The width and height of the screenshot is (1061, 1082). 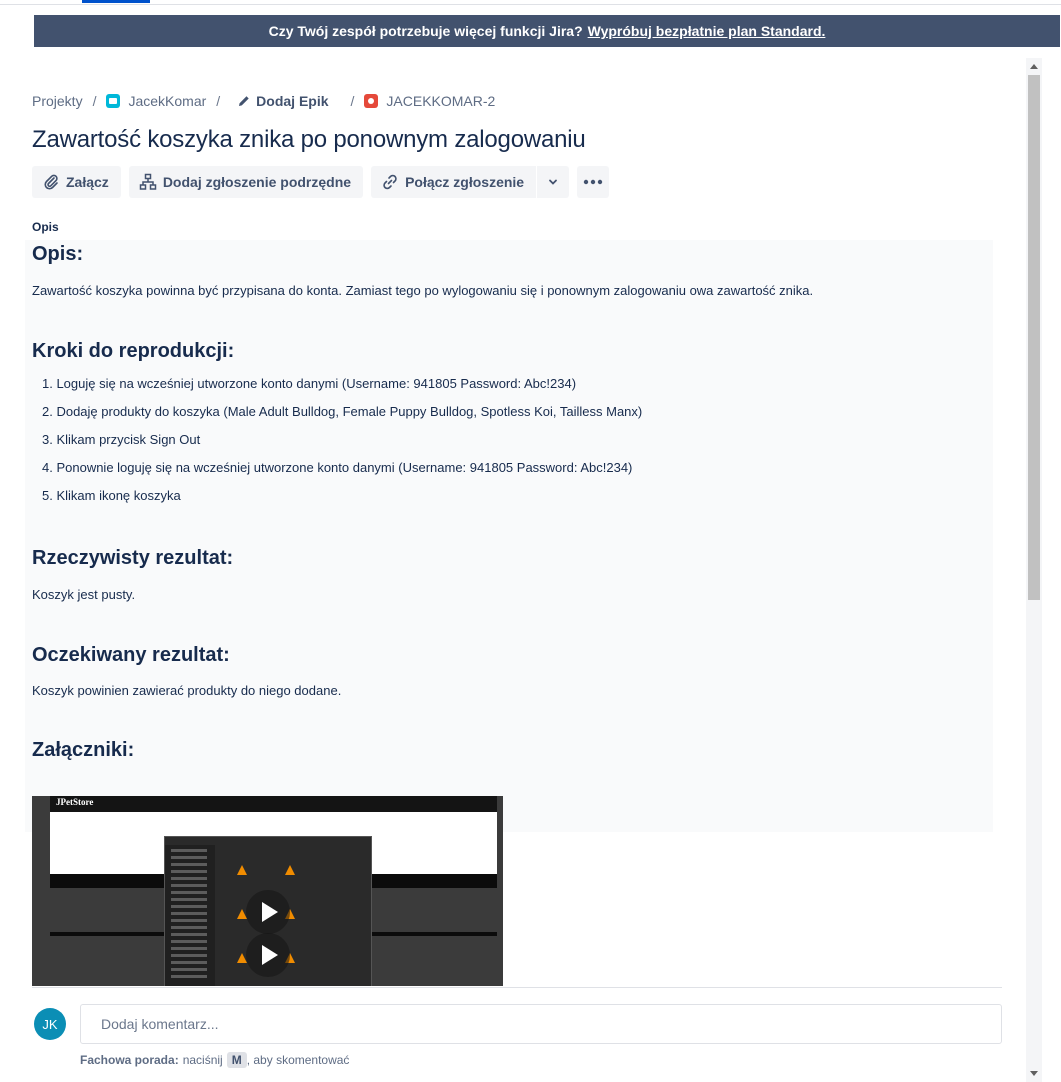 I want to click on more-icon, so click(x=593, y=182).